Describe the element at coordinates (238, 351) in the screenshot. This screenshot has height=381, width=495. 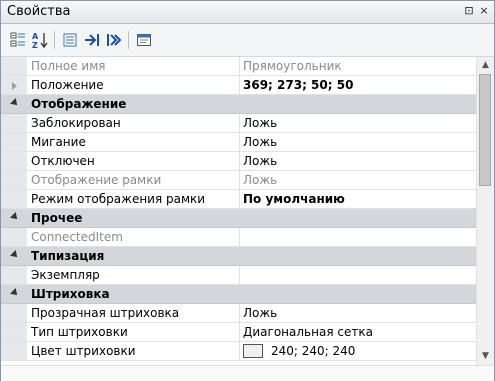
I see `property-row: Цвет штриховки 240; 240; 240` at that location.